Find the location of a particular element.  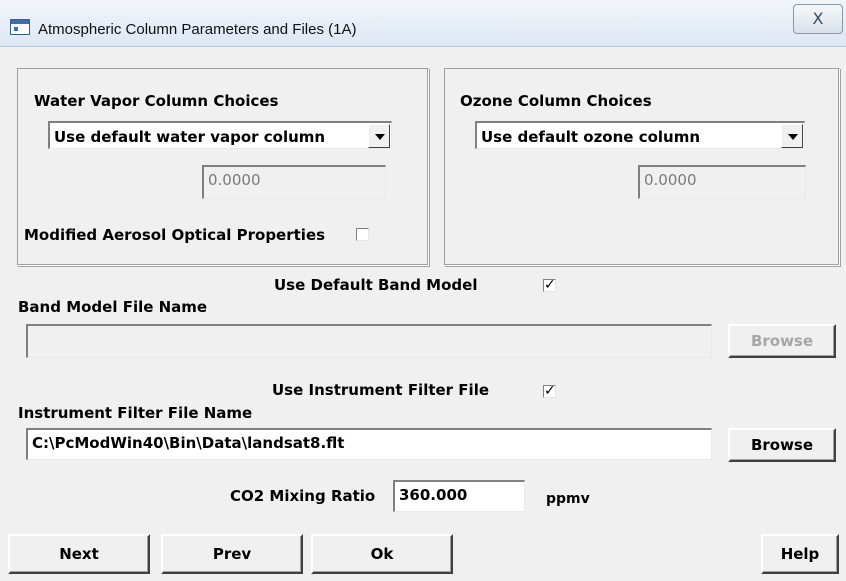

instrument-filter-file-value: C:\PcModWin40\Bin\Data\landsat8.flt is located at coordinates (188, 443).